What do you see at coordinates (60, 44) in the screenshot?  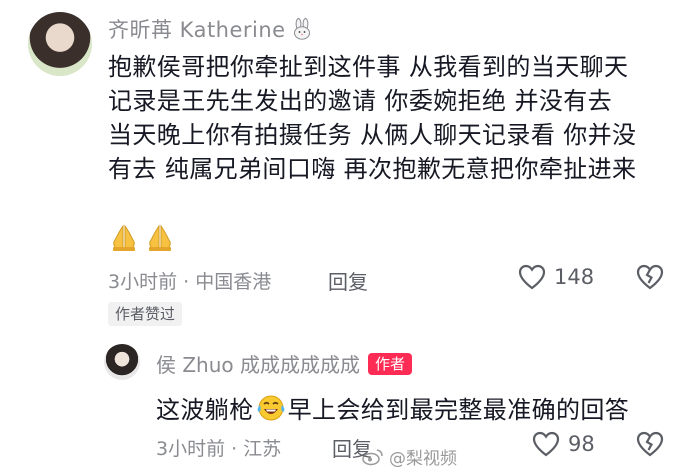 I see `avatar` at bounding box center [60, 44].